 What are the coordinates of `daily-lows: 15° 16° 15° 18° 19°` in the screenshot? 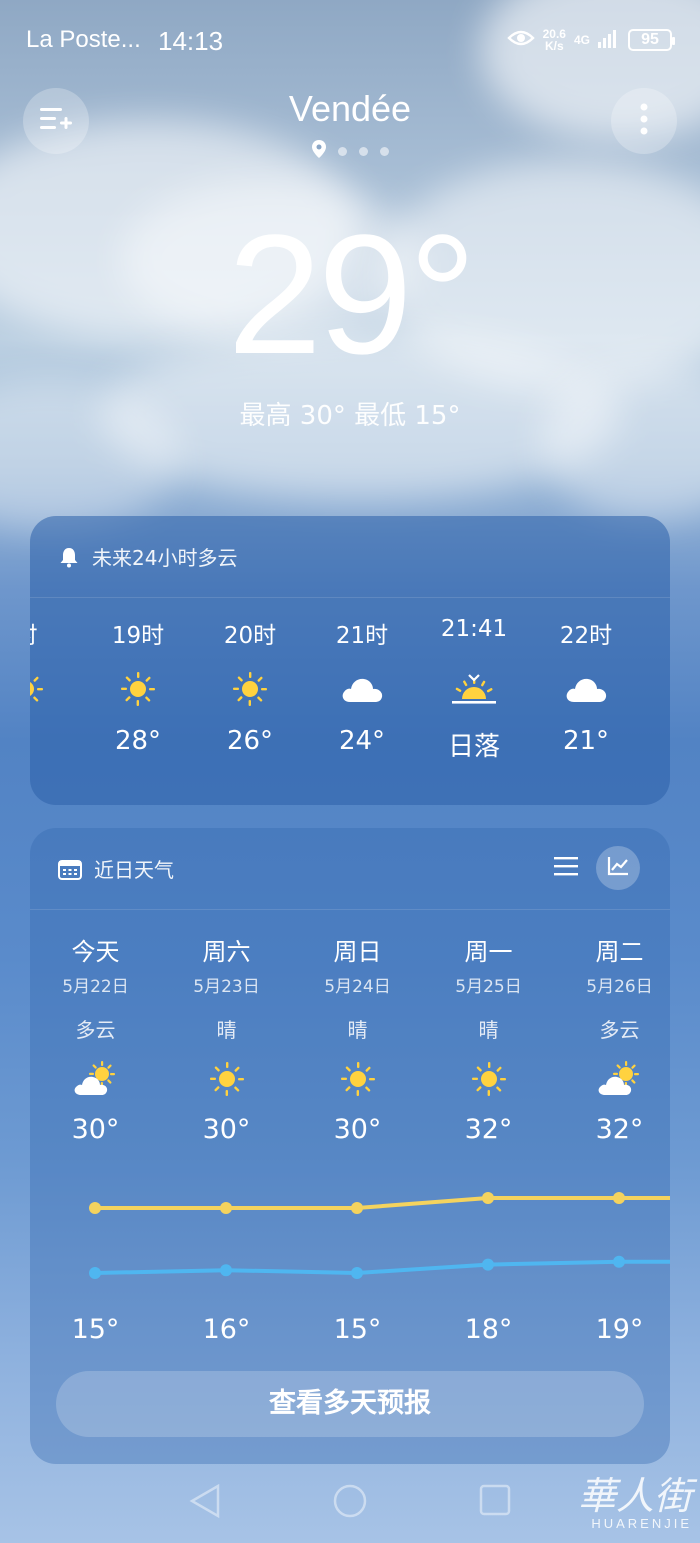 It's located at (350, 1329).